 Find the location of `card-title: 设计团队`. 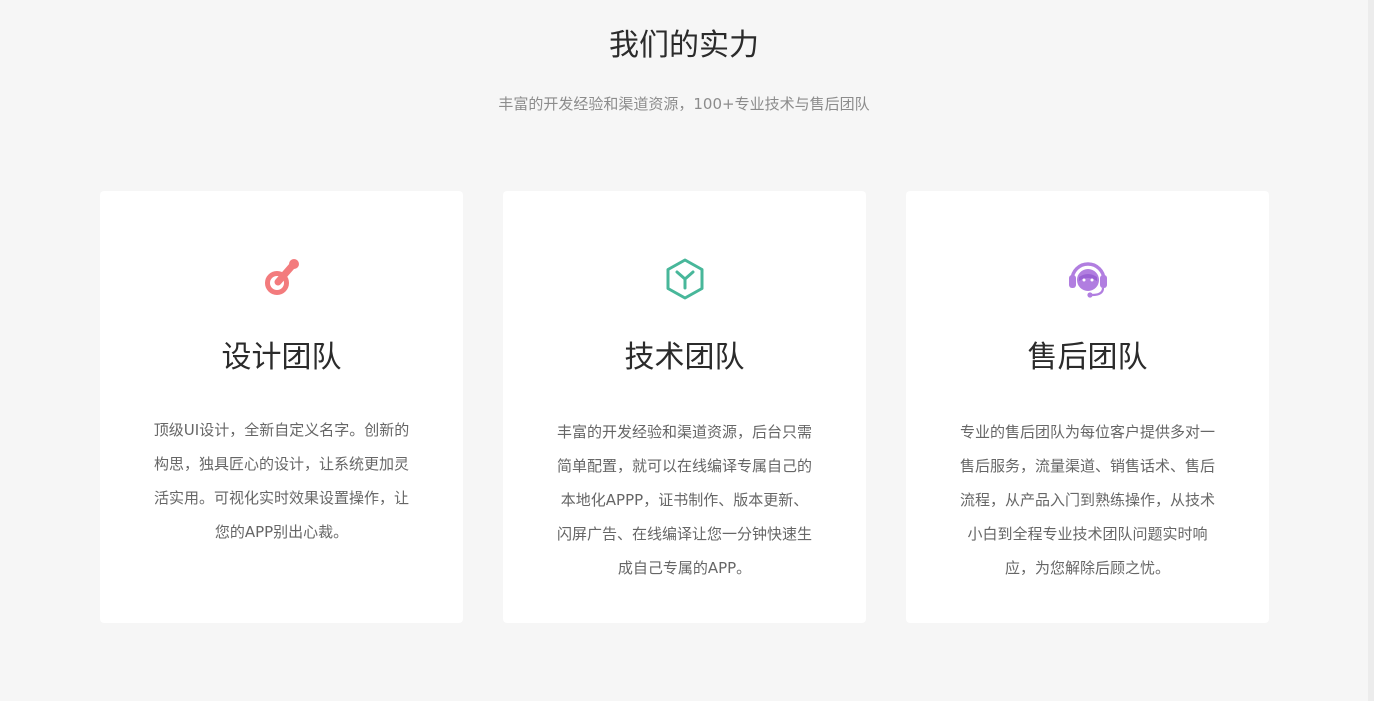

card-title: 设计团队 is located at coordinates (281, 357).